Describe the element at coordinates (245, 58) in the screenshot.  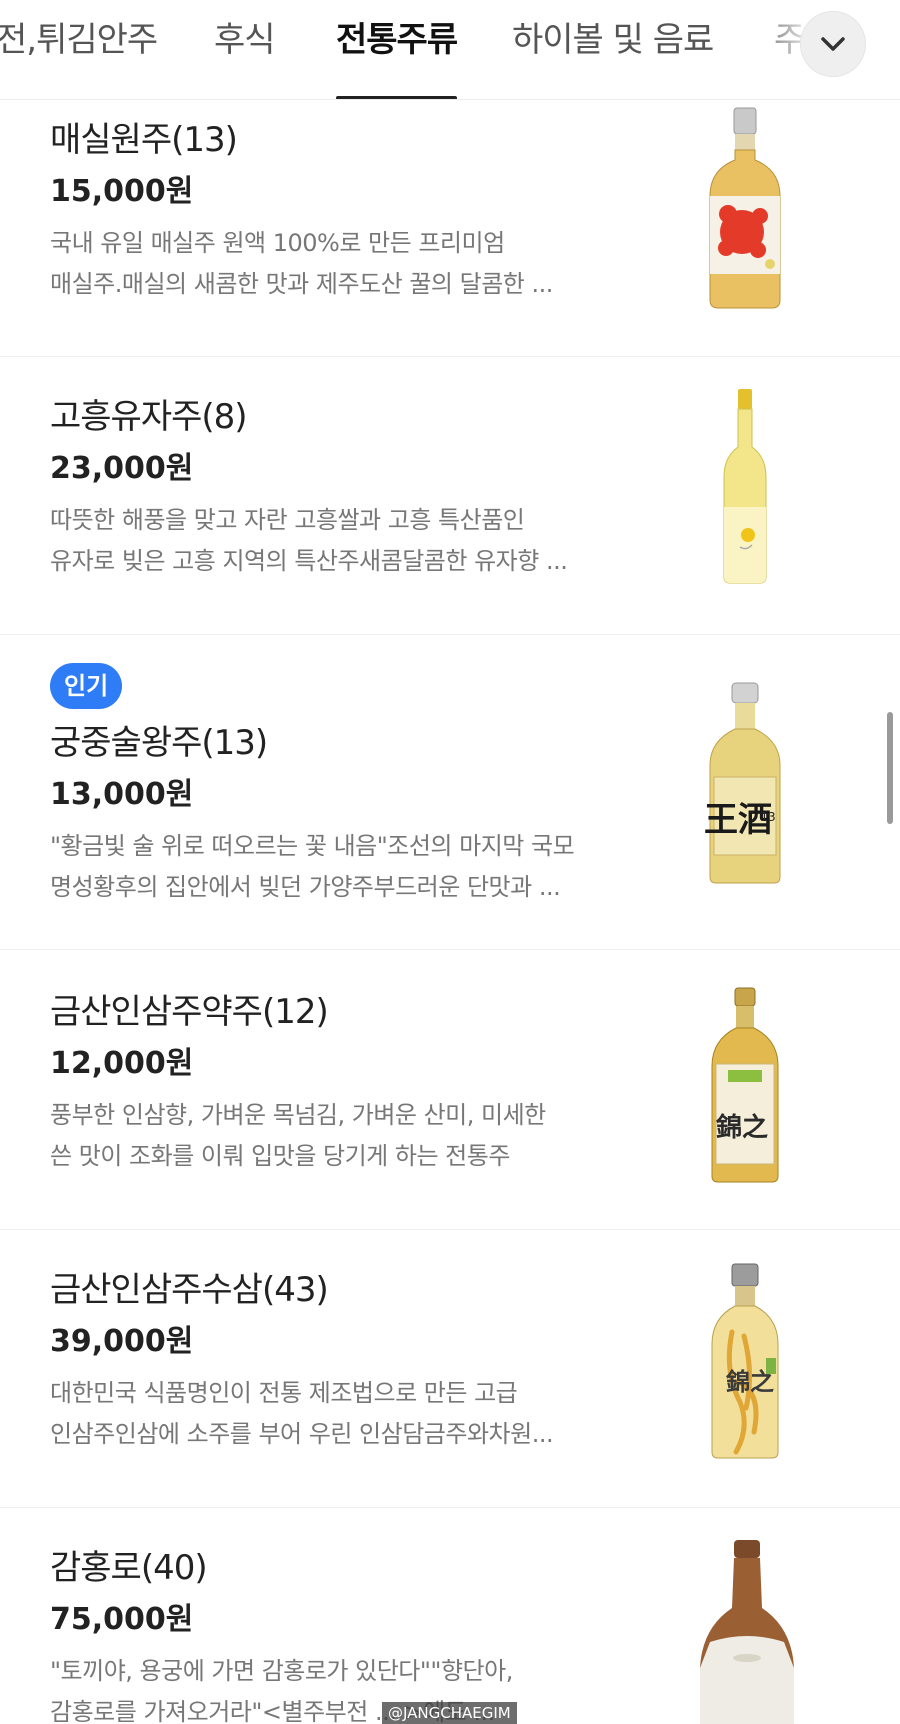
I see `tab-dessert: 후식` at that location.